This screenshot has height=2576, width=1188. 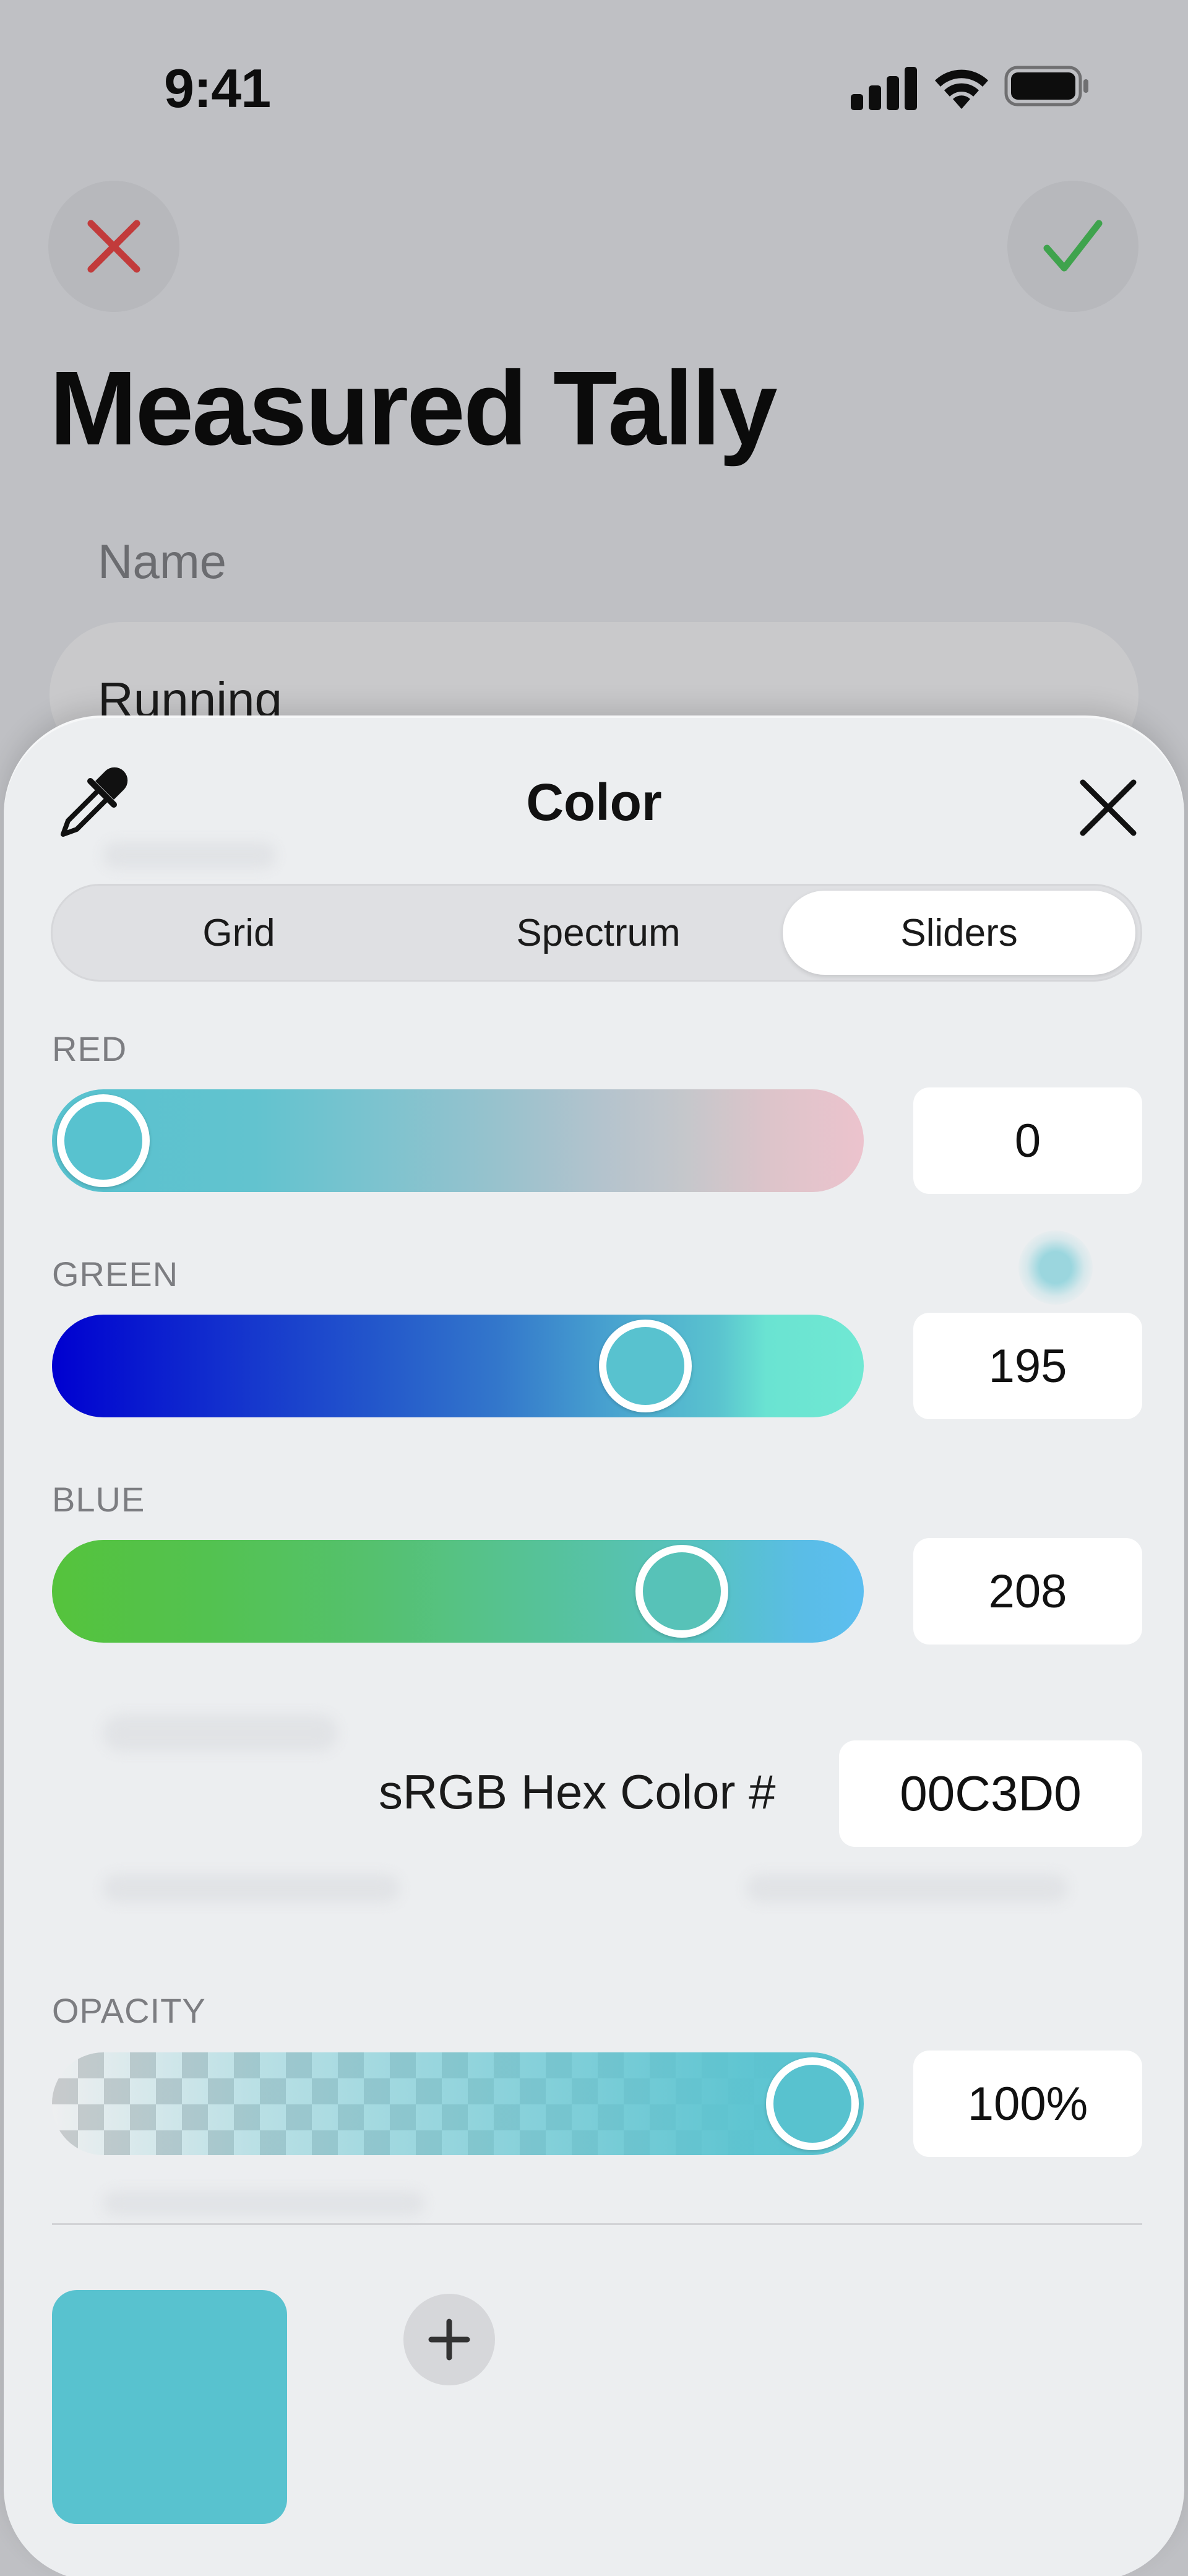 What do you see at coordinates (962, 89) in the screenshot?
I see `wifi-icon` at bounding box center [962, 89].